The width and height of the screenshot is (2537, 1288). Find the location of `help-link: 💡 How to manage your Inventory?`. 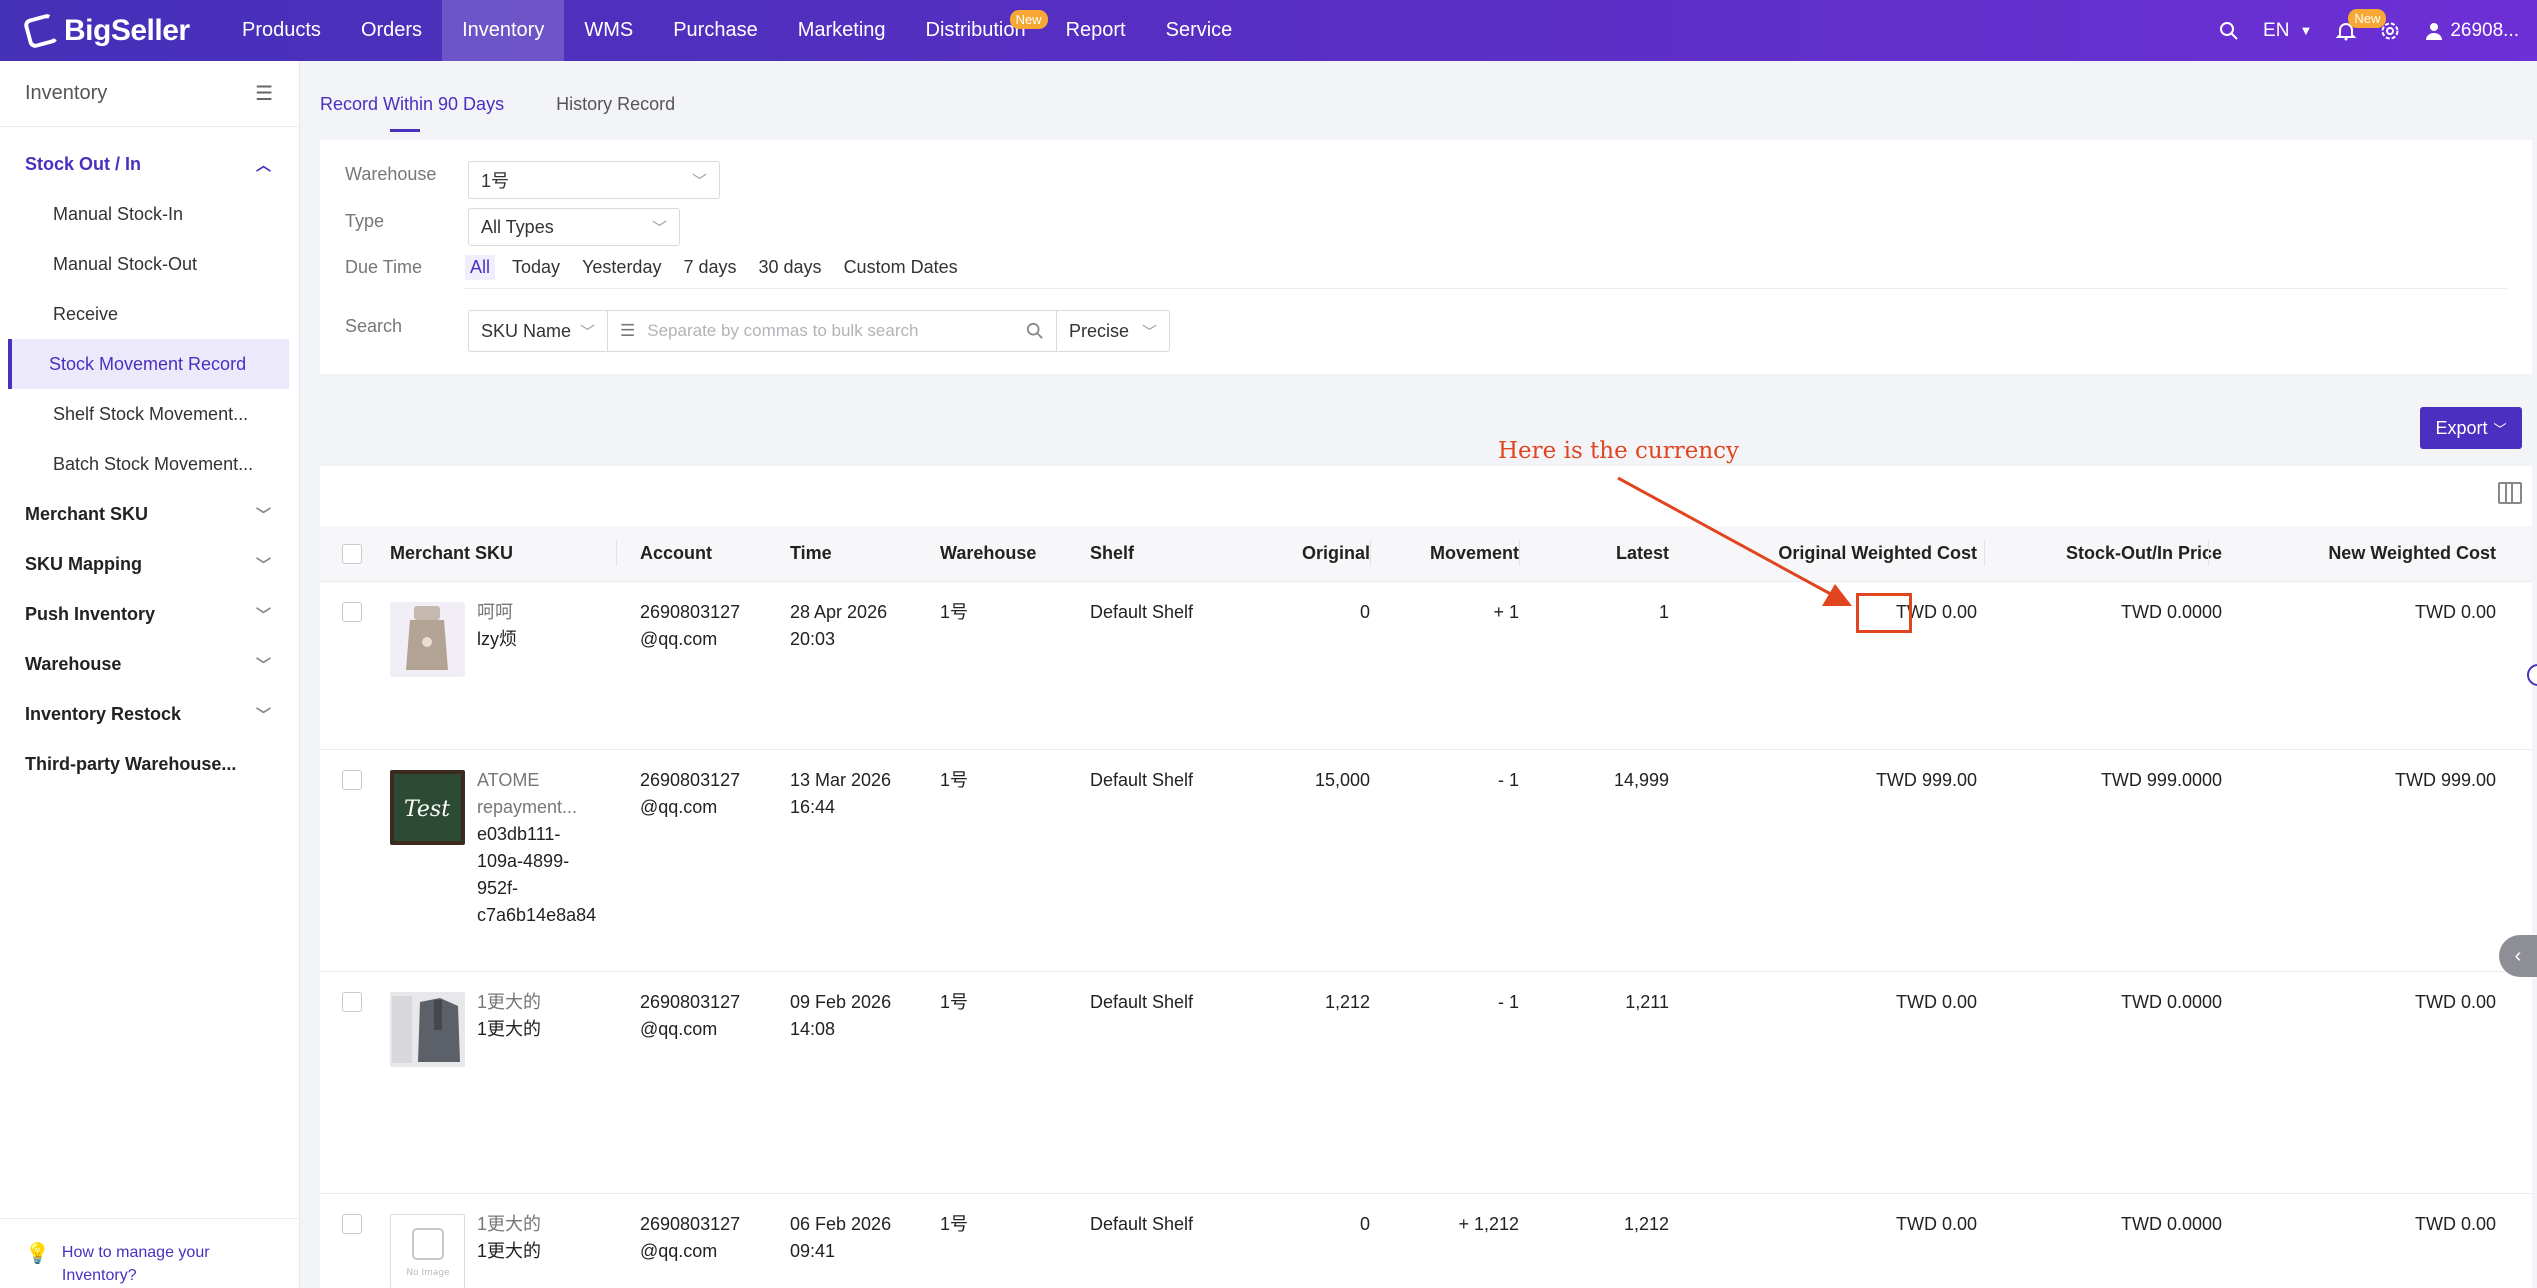

help-link: 💡 How to manage your Inventory? is located at coordinates (150, 1253).